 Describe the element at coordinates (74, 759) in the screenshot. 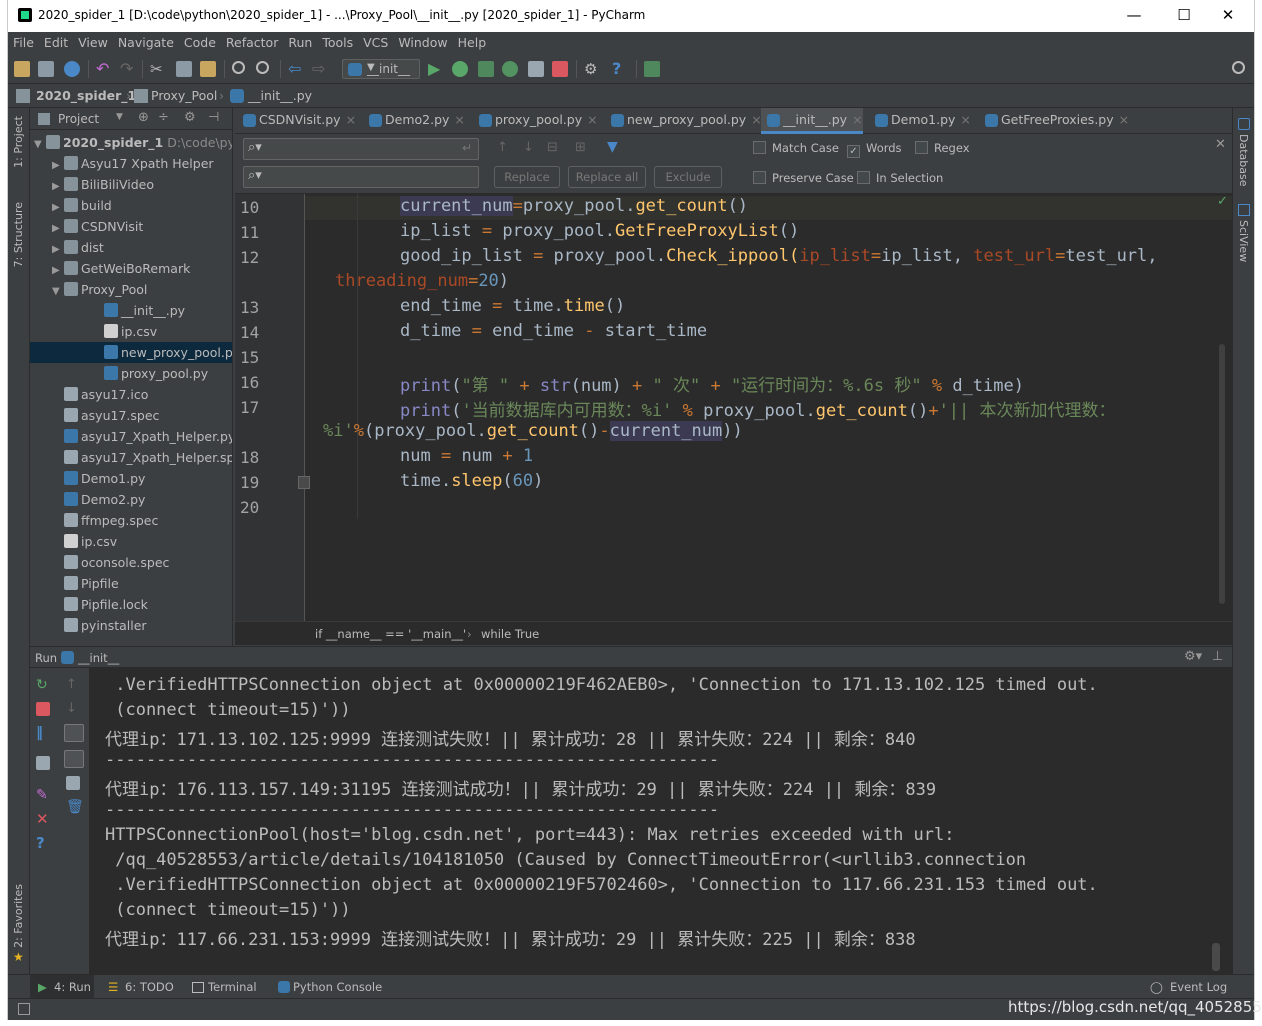

I see `scroll-to-end-icon` at that location.